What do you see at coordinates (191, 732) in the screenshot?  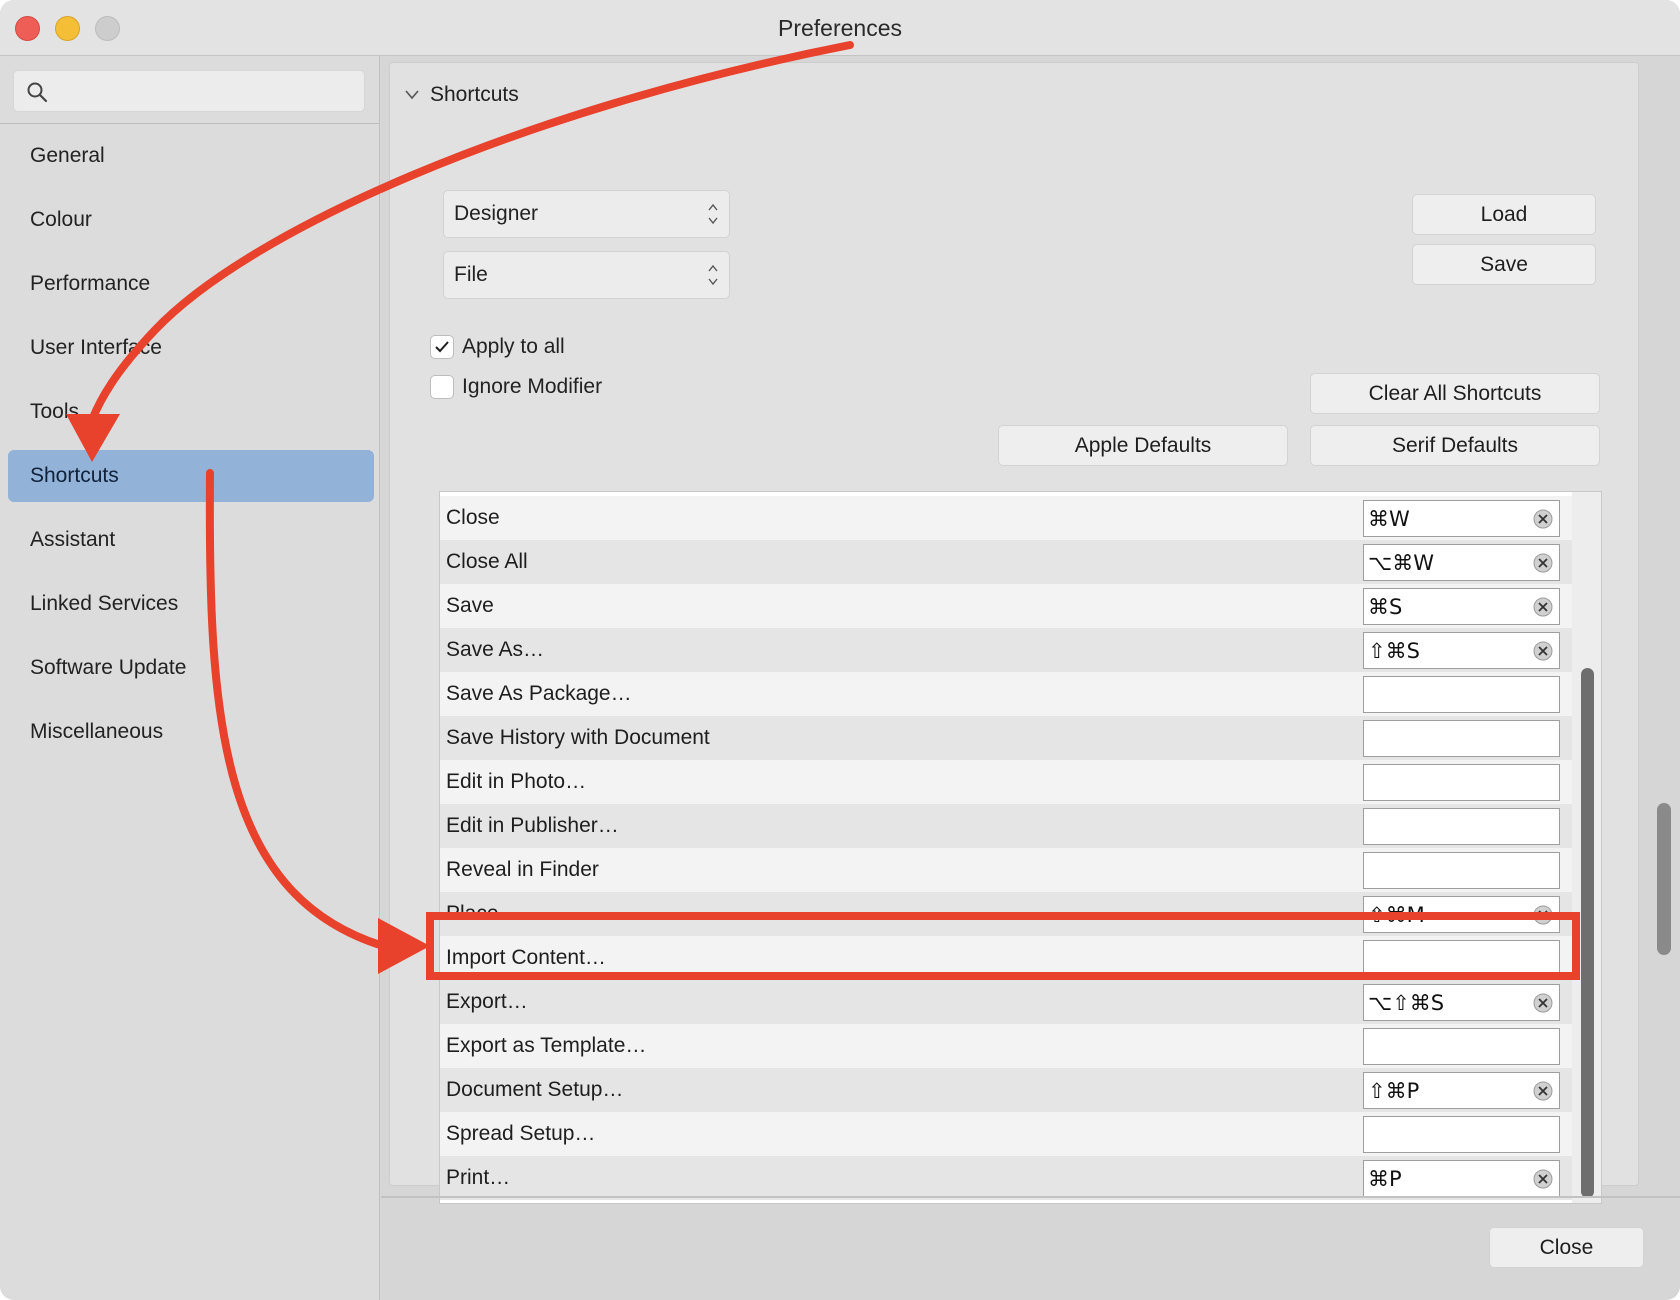 I see `sidebar-item-miscellaneous: Miscellaneous` at bounding box center [191, 732].